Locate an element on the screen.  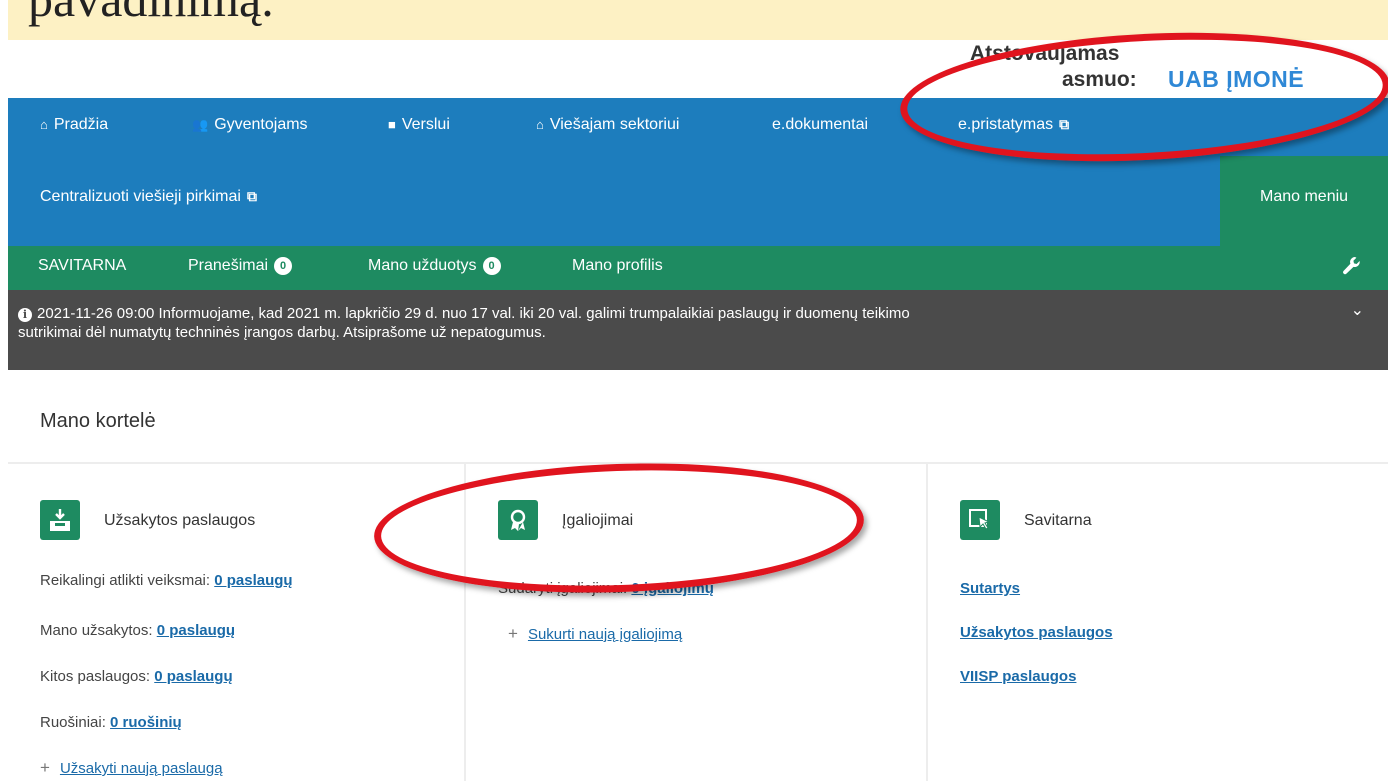
nav-central-procurement: Centralizuoti viešieji pirkimai ⧉ is located at coordinates (148, 197).